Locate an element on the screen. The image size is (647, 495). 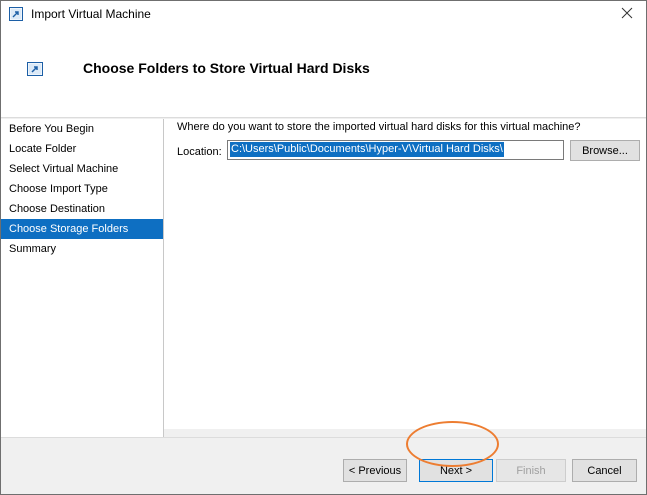
nav-item-before-you-begin: Before You Begin is located at coordinates (82, 129).